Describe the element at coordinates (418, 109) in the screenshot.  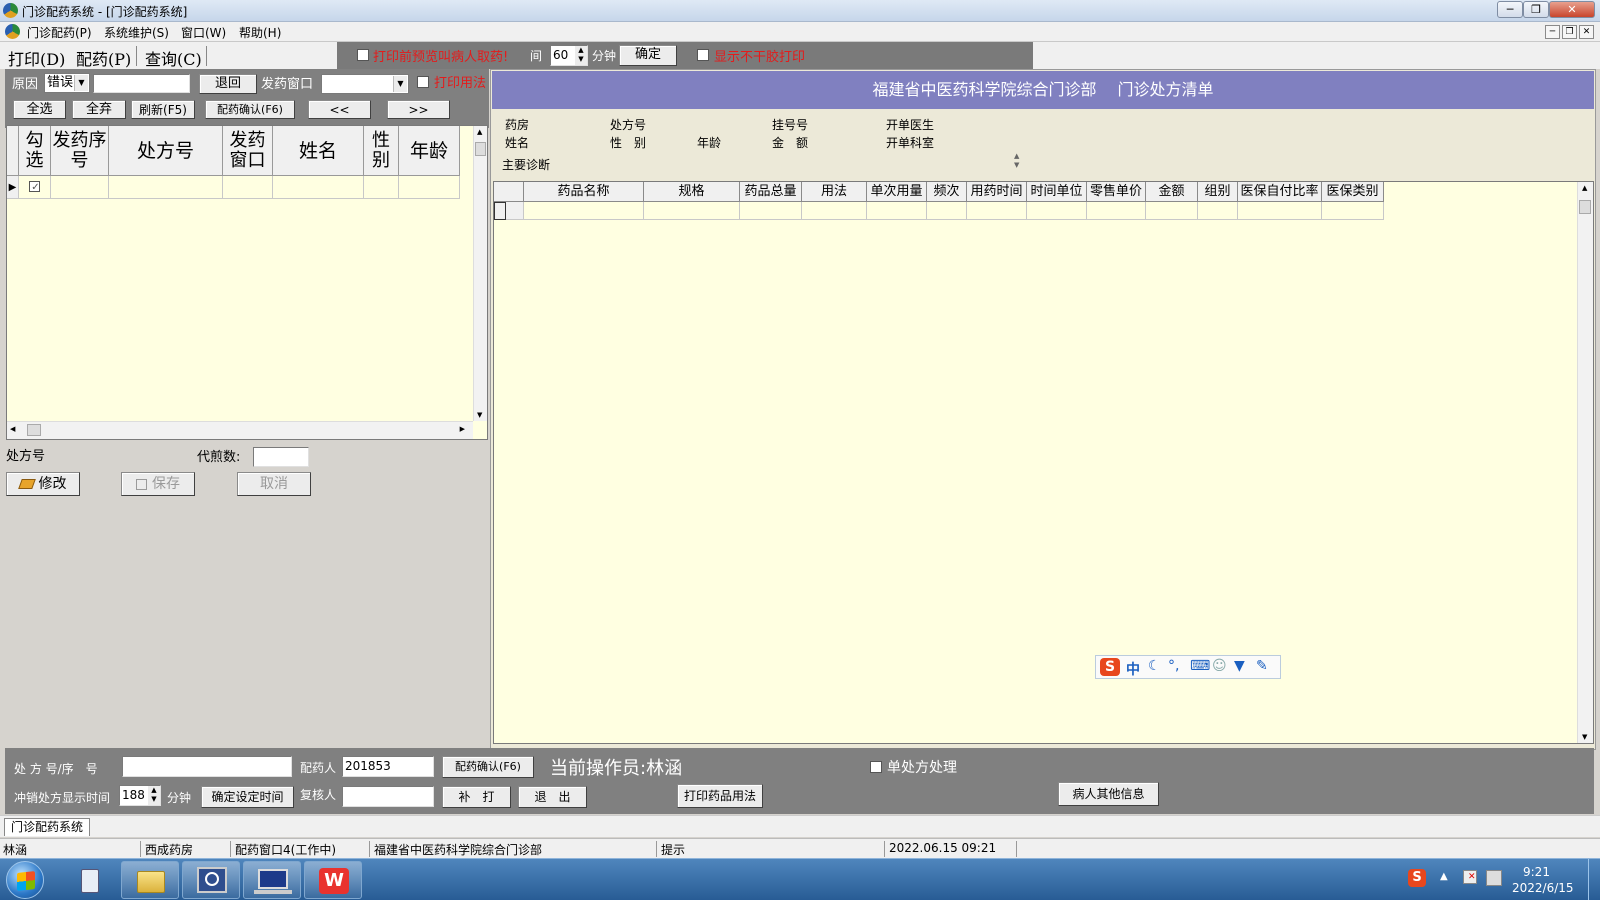
I see `next-button: >>` at that location.